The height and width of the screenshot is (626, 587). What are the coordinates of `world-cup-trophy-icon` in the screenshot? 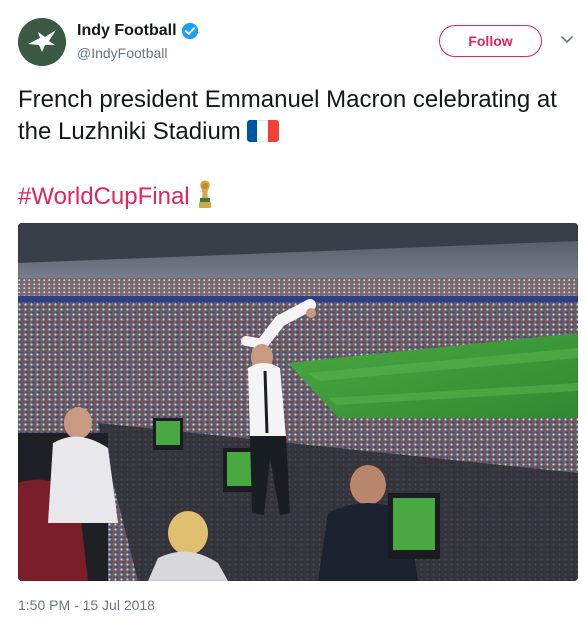 It's located at (204, 194).